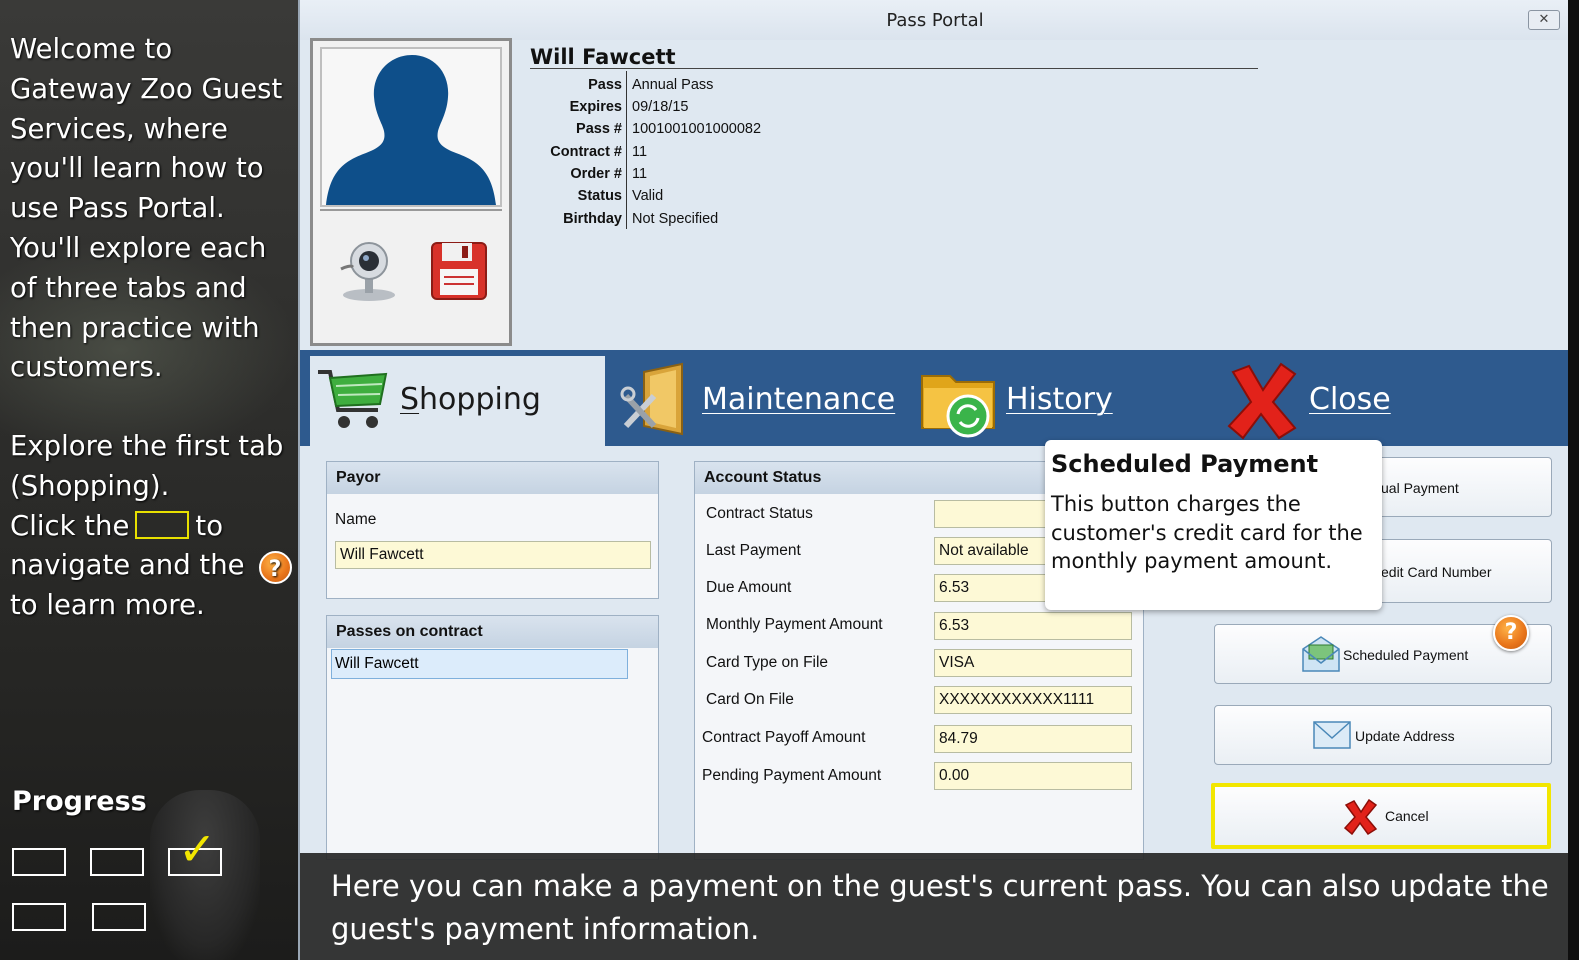 Image resolution: width=1579 pixels, height=960 pixels. I want to click on tab-shopping-rest: hopping, so click(480, 399).